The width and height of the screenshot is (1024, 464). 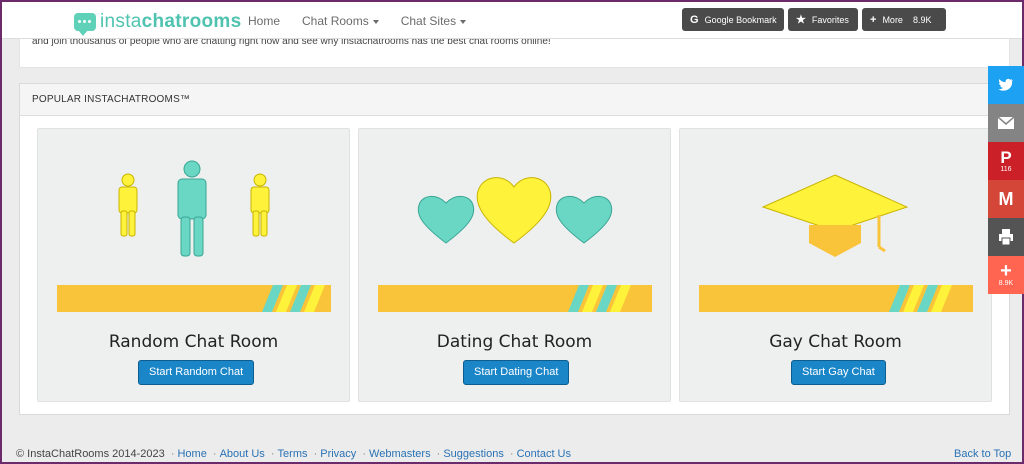 I want to click on site-logo: instachatrooms, so click(x=158, y=23).